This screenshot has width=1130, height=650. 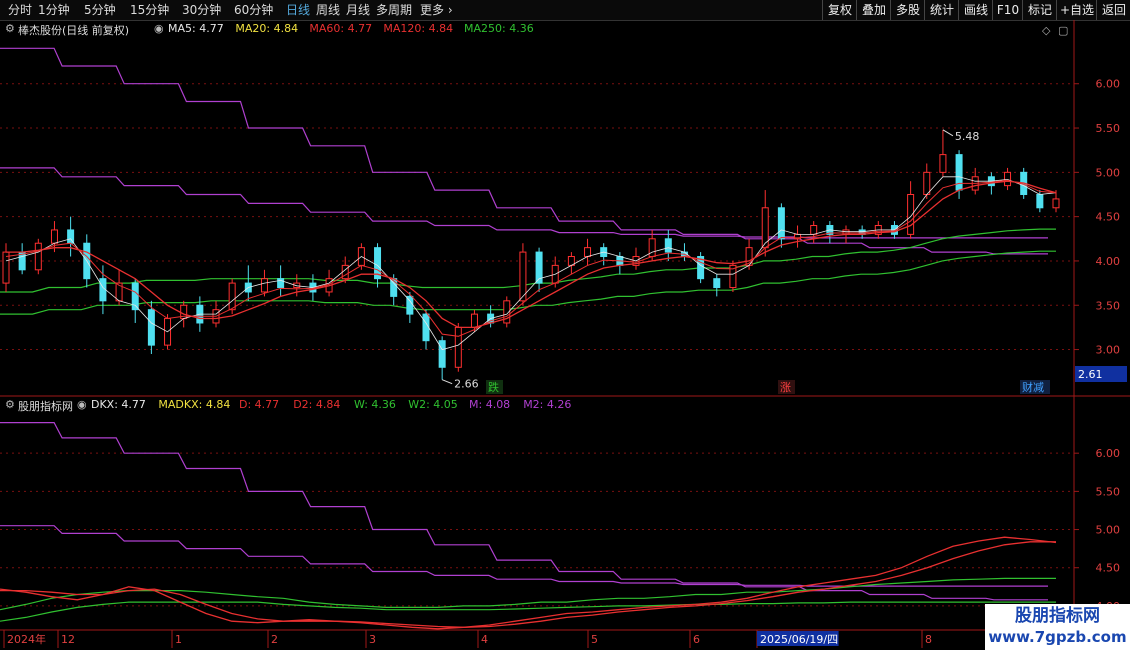 What do you see at coordinates (394, 10) in the screenshot?
I see `period-tab-9: 多周期` at bounding box center [394, 10].